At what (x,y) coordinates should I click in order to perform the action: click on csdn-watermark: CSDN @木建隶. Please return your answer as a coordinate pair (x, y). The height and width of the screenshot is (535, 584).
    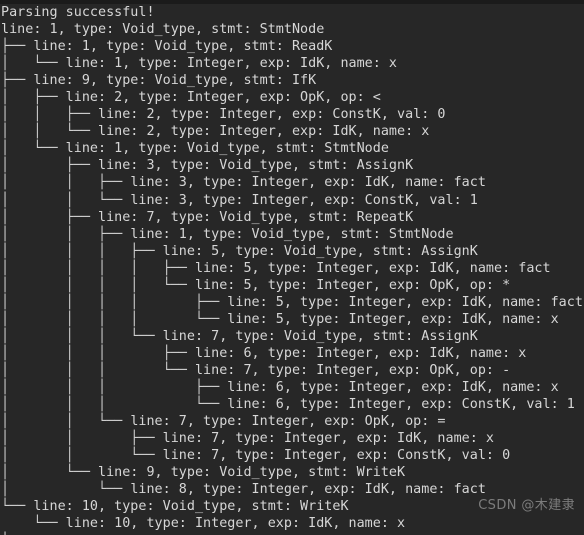
    Looking at the image, I should click on (526, 505).